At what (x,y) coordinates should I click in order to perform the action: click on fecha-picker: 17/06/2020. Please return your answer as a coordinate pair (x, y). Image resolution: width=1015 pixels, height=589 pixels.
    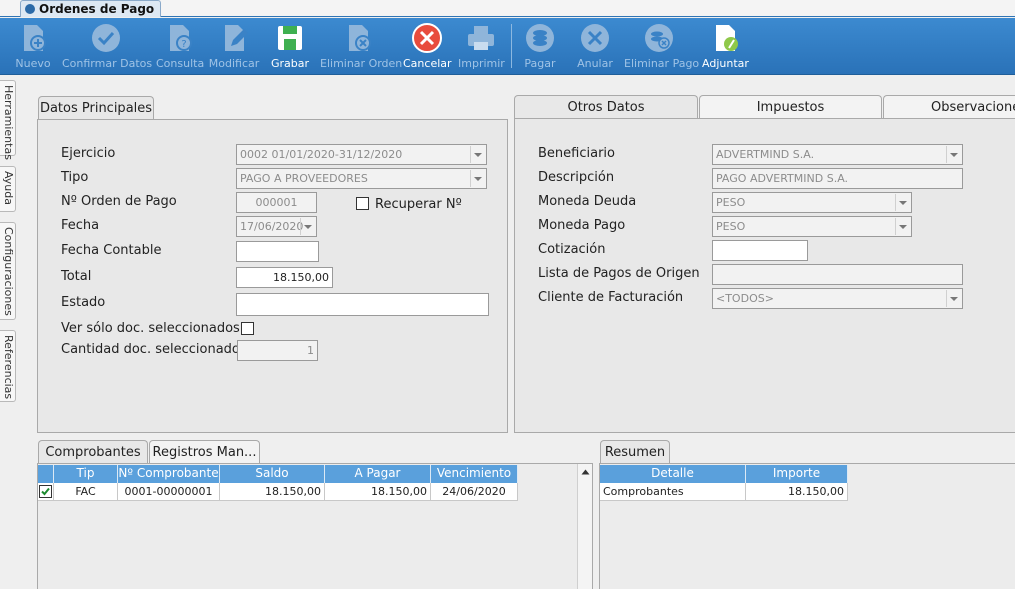
    Looking at the image, I should click on (276, 226).